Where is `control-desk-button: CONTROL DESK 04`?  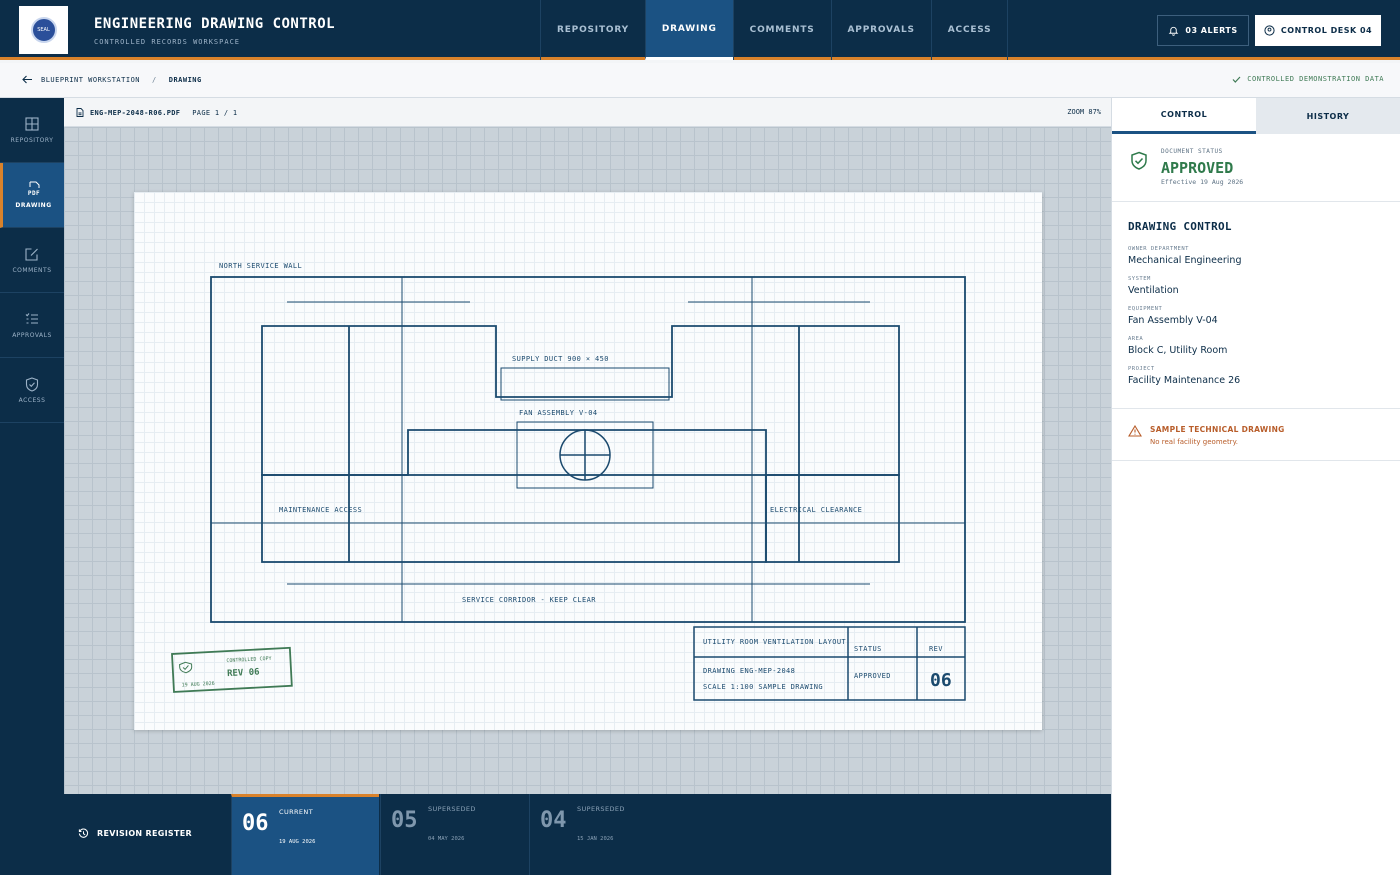
control-desk-button: CONTROL DESK 04 is located at coordinates (1318, 30).